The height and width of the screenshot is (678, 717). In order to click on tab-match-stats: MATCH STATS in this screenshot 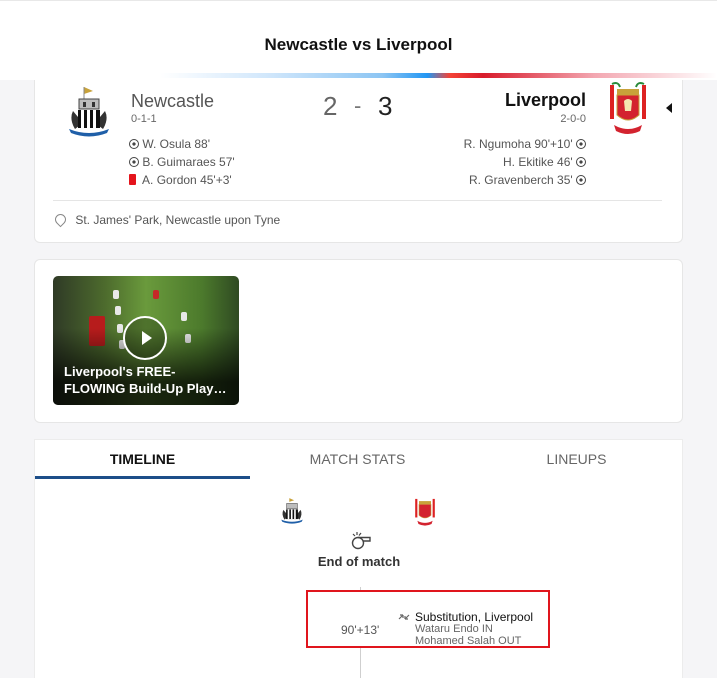, I will do `click(357, 459)`.